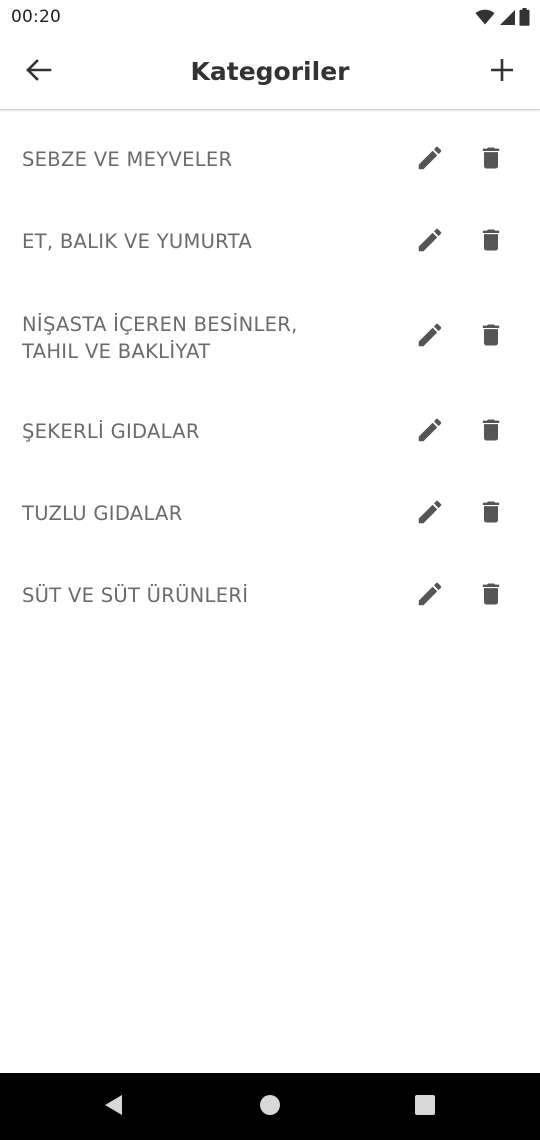 This screenshot has height=1140, width=540. I want to click on category-label: ŞEKERLİ GIDALAR, so click(192, 431).